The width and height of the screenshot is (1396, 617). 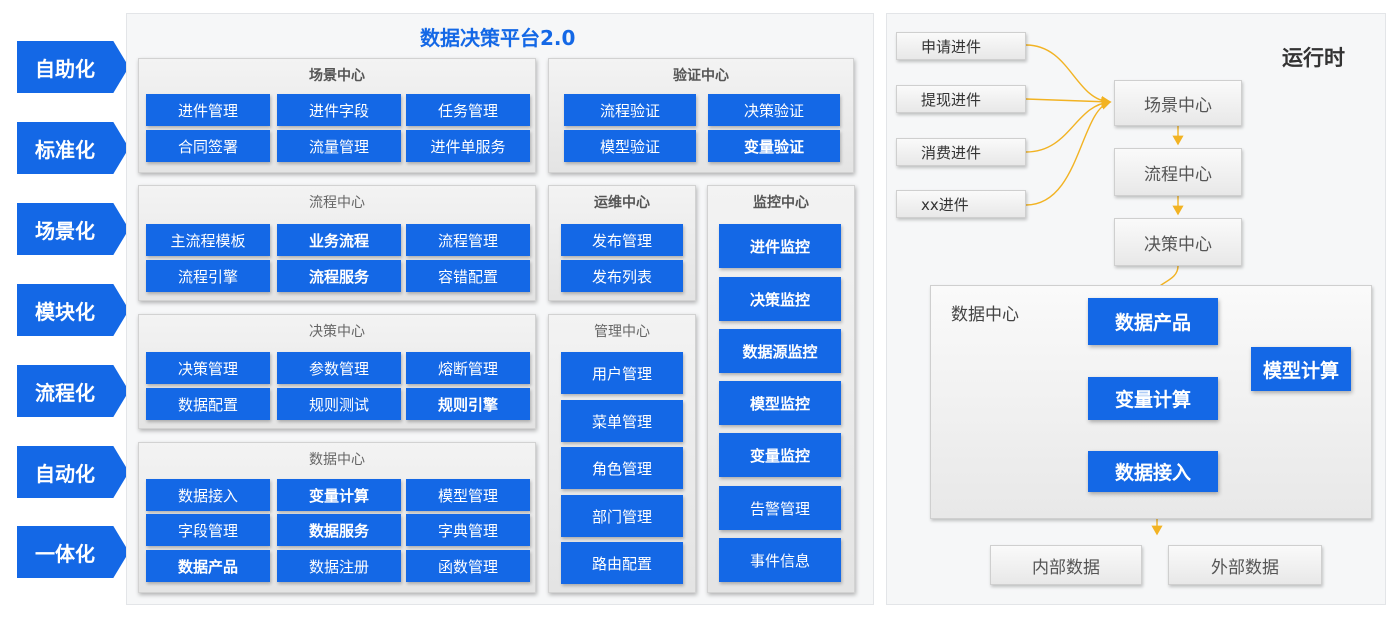 What do you see at coordinates (780, 351) in the screenshot?
I see `monitor-center-cell: 数据源监控` at bounding box center [780, 351].